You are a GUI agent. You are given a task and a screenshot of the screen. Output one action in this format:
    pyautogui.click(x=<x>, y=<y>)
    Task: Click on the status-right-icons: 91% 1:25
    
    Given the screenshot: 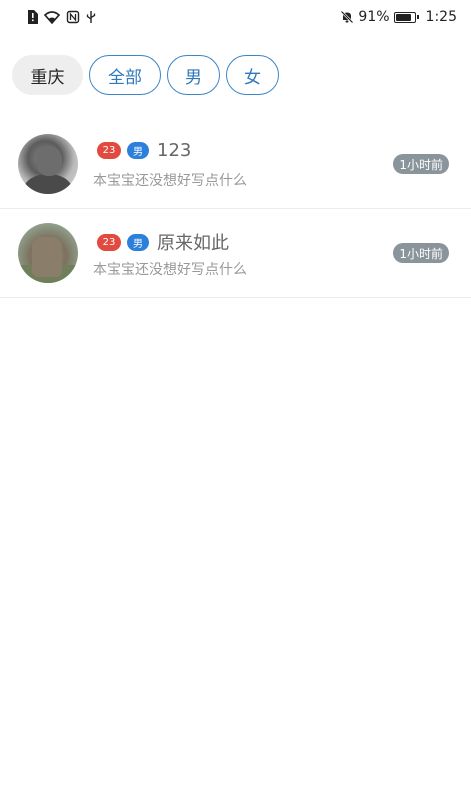 What is the action you would take?
    pyautogui.click(x=398, y=17)
    